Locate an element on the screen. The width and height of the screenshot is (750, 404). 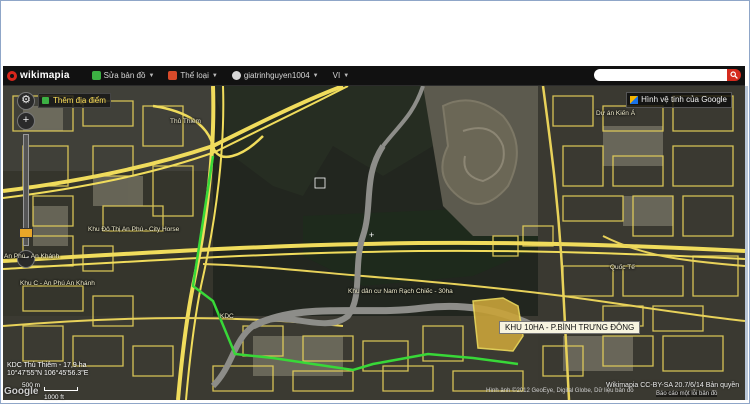
wikimapia-logo: wikimapia is located at coordinates (38, 75).